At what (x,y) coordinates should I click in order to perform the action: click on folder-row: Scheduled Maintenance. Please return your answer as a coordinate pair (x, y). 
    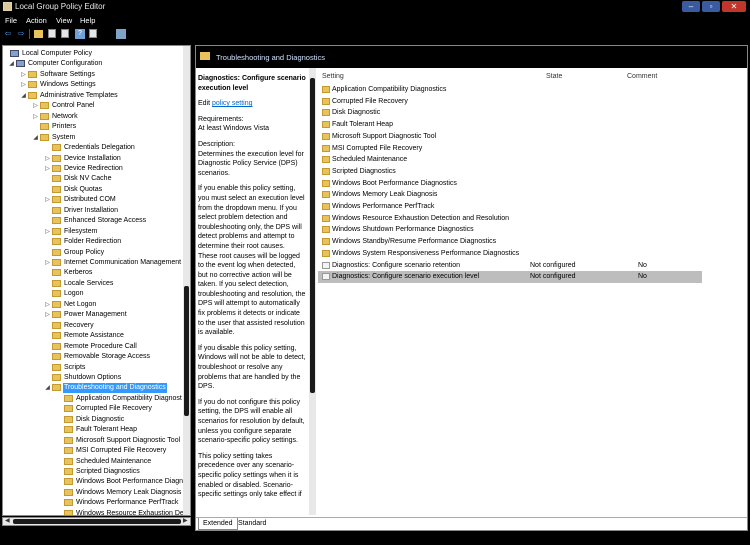
    Looking at the image, I should click on (510, 160).